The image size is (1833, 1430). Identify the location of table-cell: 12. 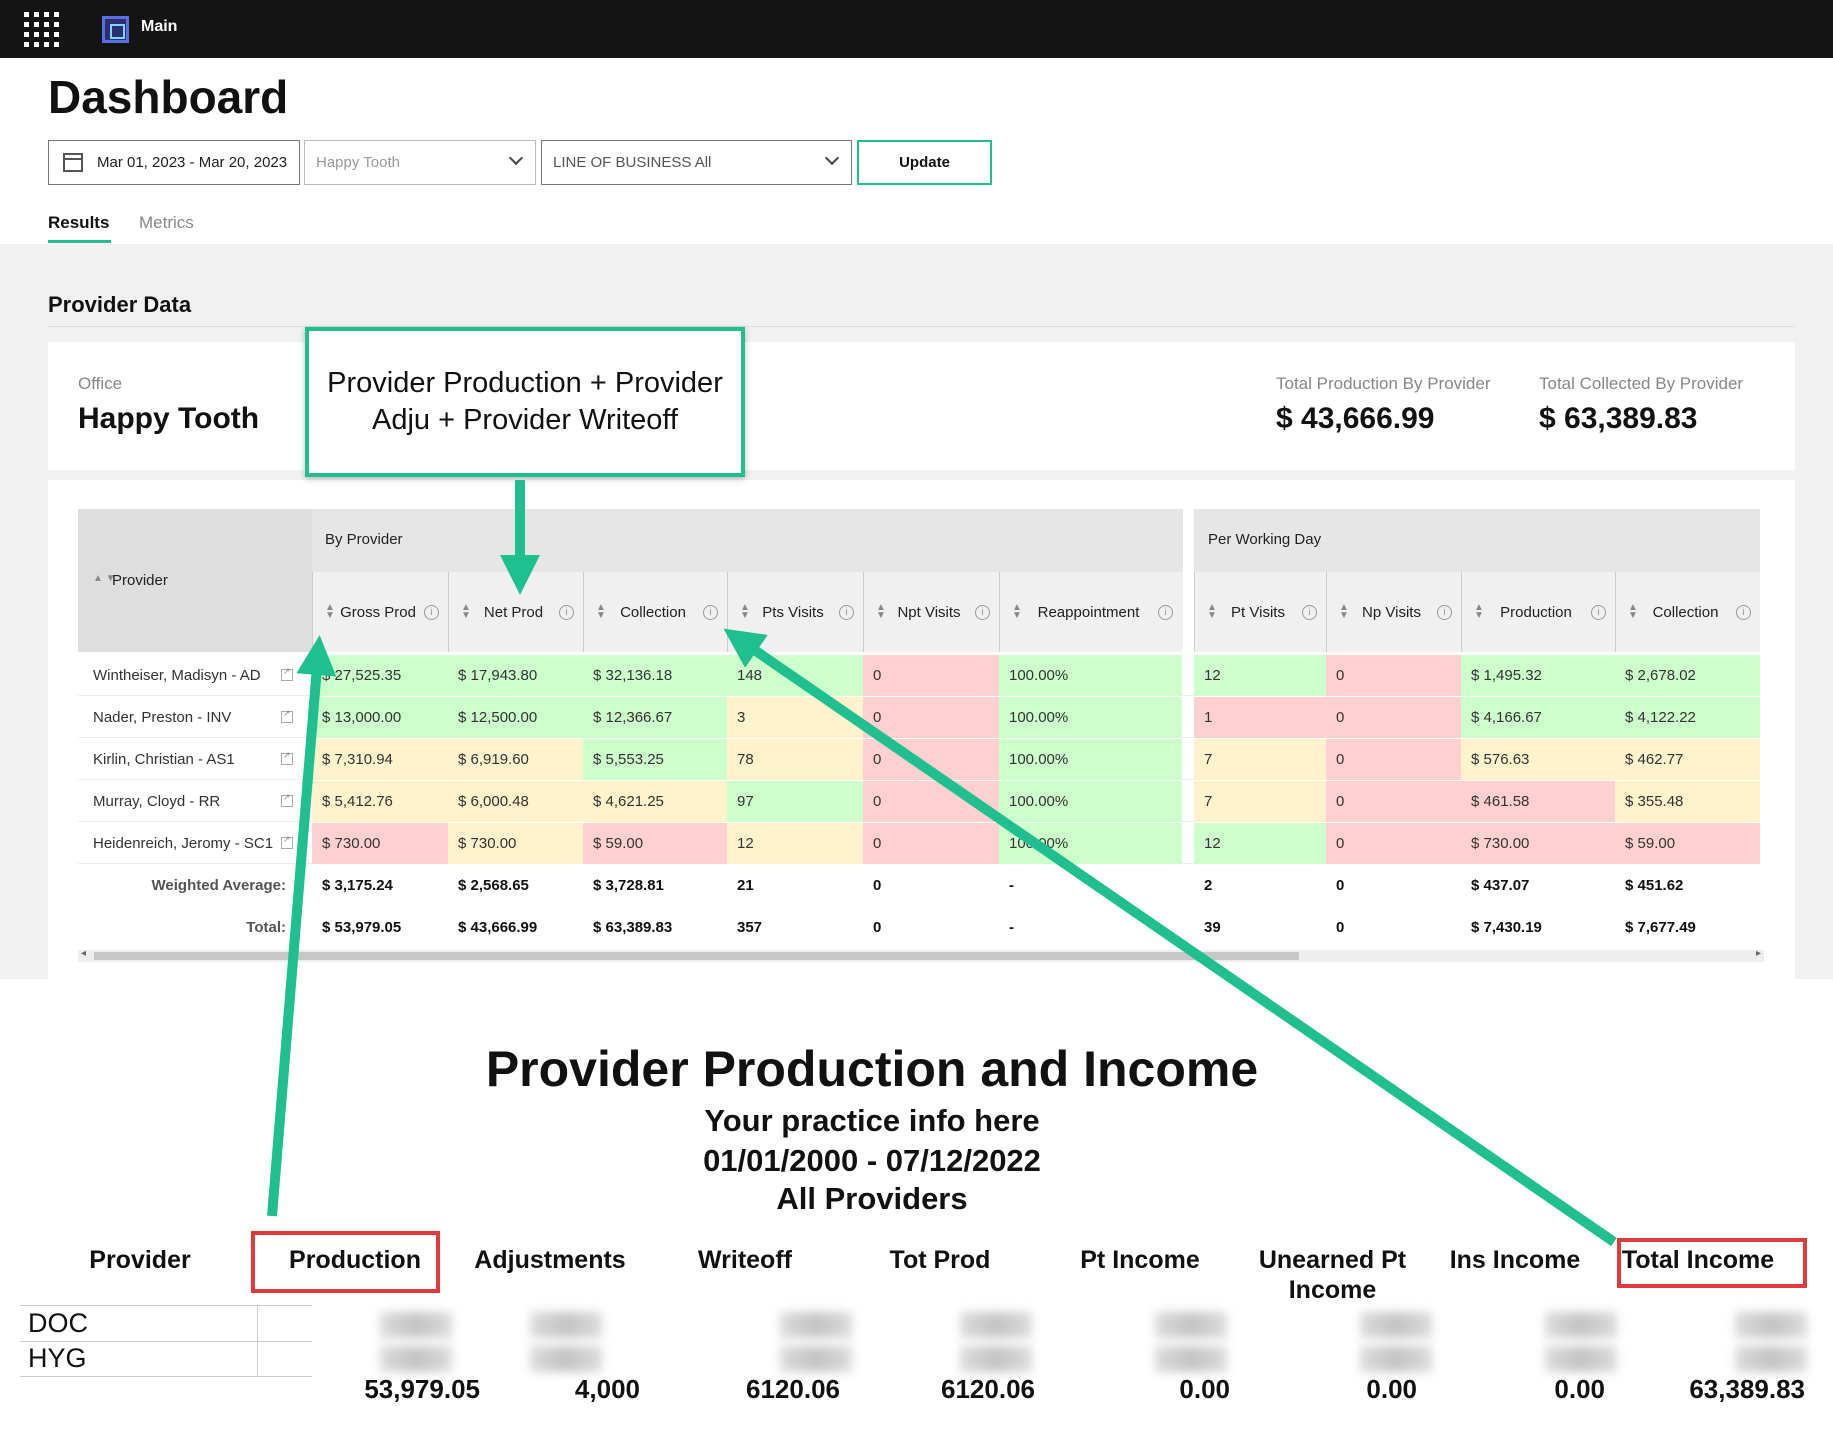
(1260, 675).